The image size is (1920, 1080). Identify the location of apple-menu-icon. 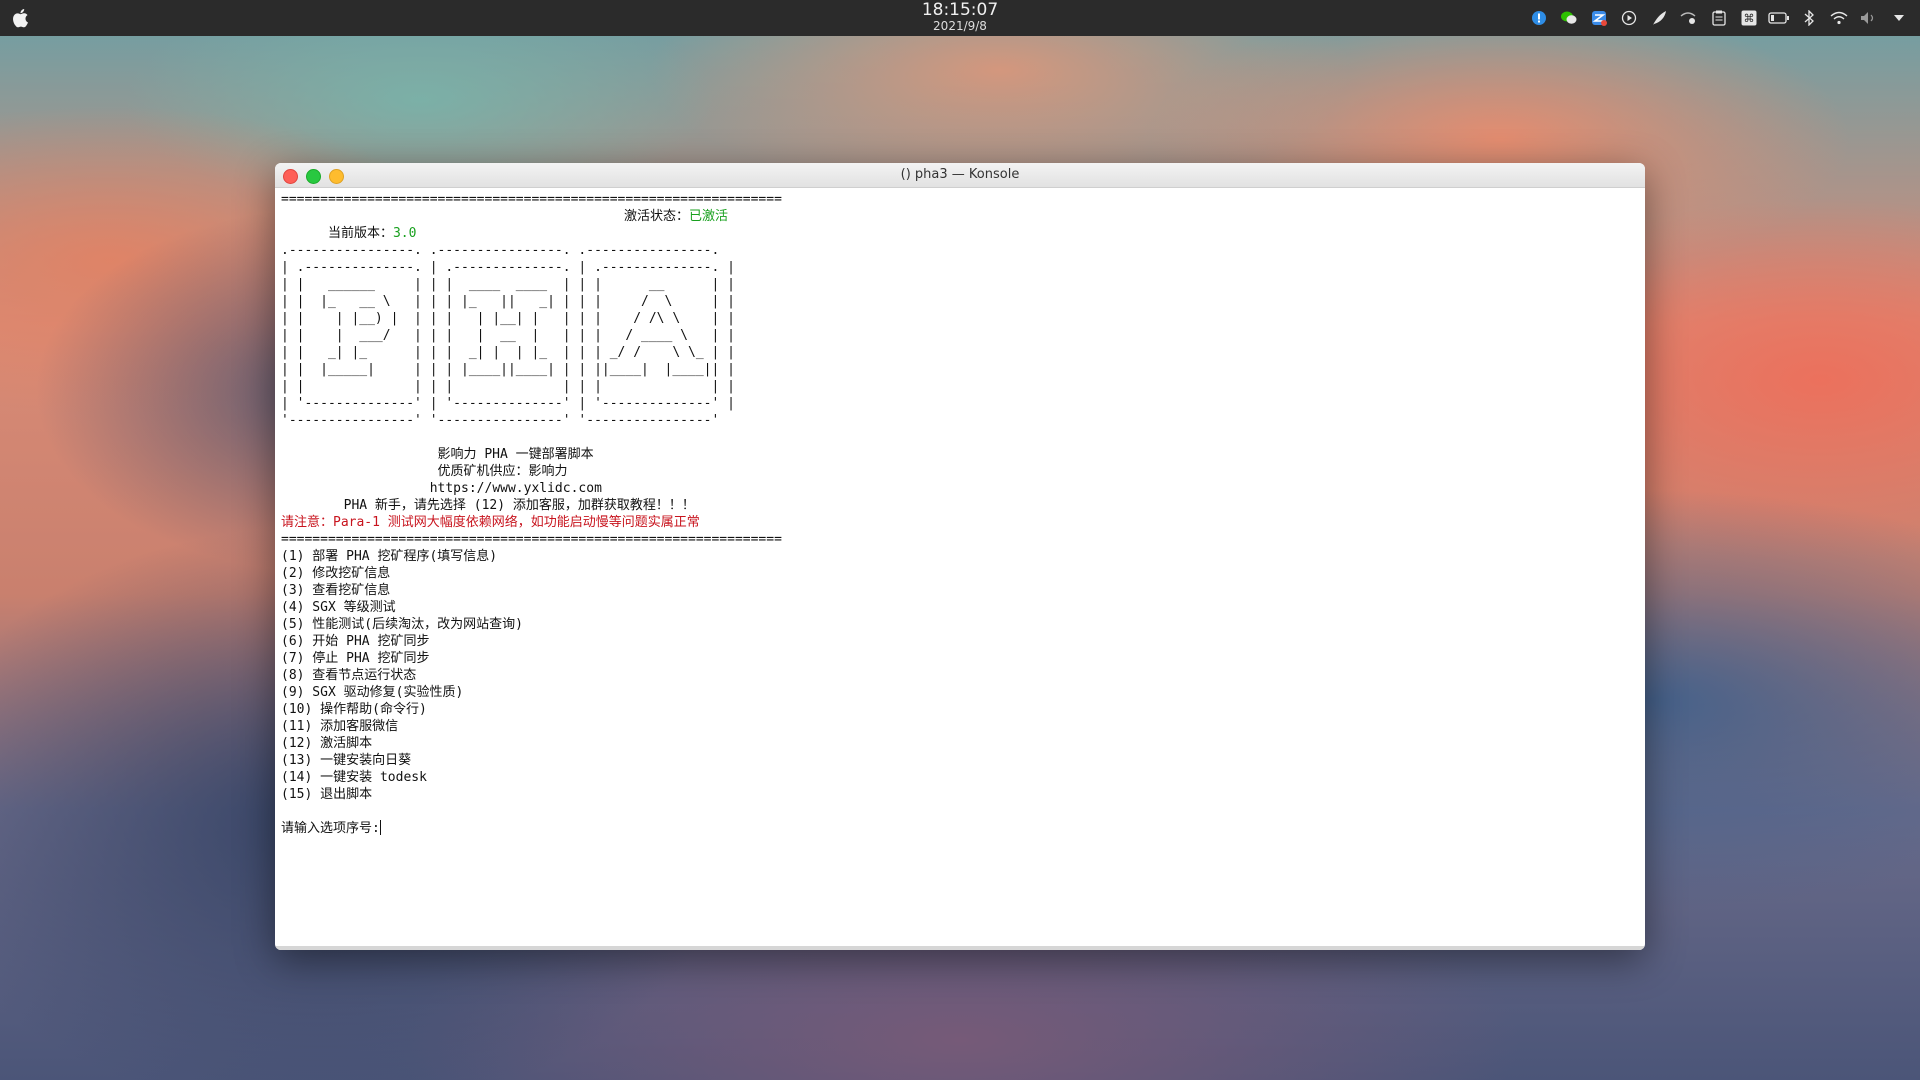
(21, 18).